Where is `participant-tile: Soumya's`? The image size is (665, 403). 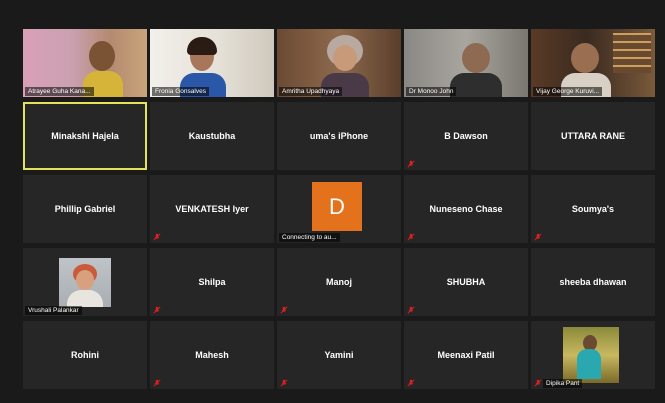
participant-tile: Soumya's is located at coordinates (593, 209).